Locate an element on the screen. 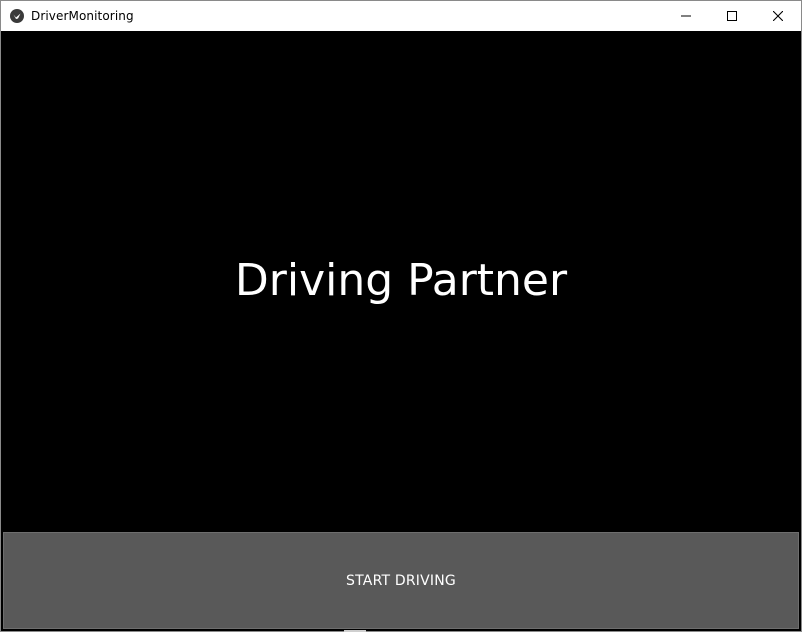 The height and width of the screenshot is (632, 802). minimize-button is located at coordinates (686, 16).